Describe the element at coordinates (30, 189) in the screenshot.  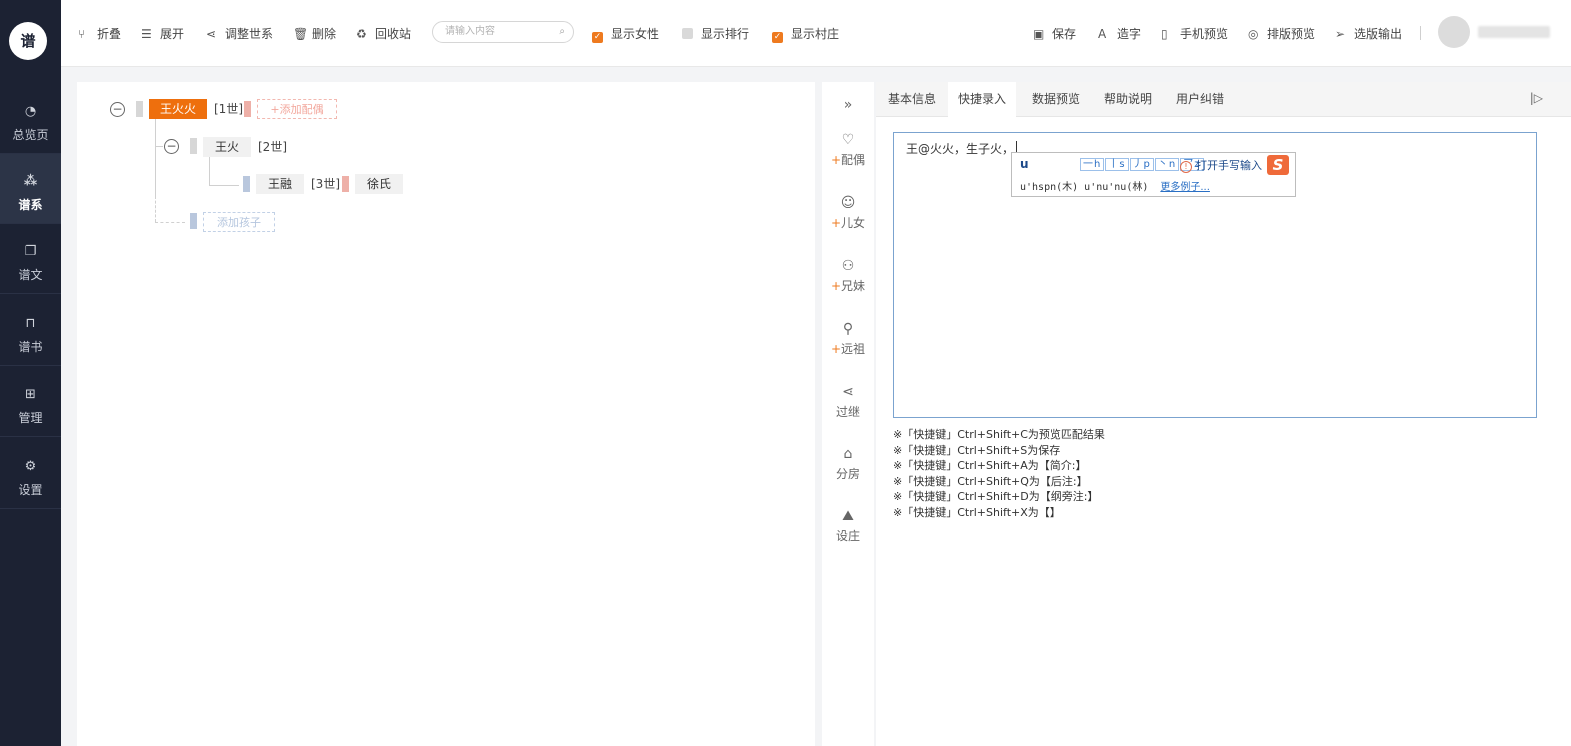
I see `sidebar-item-genealogy: ⁂ 谱系` at that location.